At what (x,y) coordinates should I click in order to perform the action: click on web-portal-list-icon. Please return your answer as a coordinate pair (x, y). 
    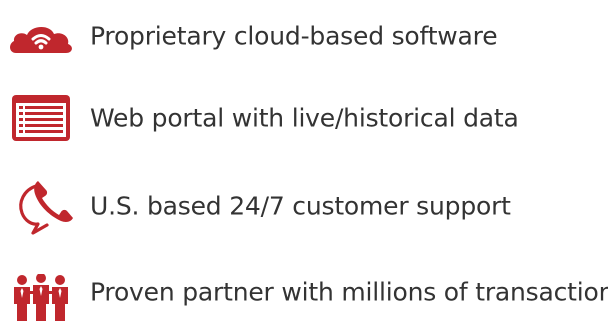
    Looking at the image, I should click on (41, 118).